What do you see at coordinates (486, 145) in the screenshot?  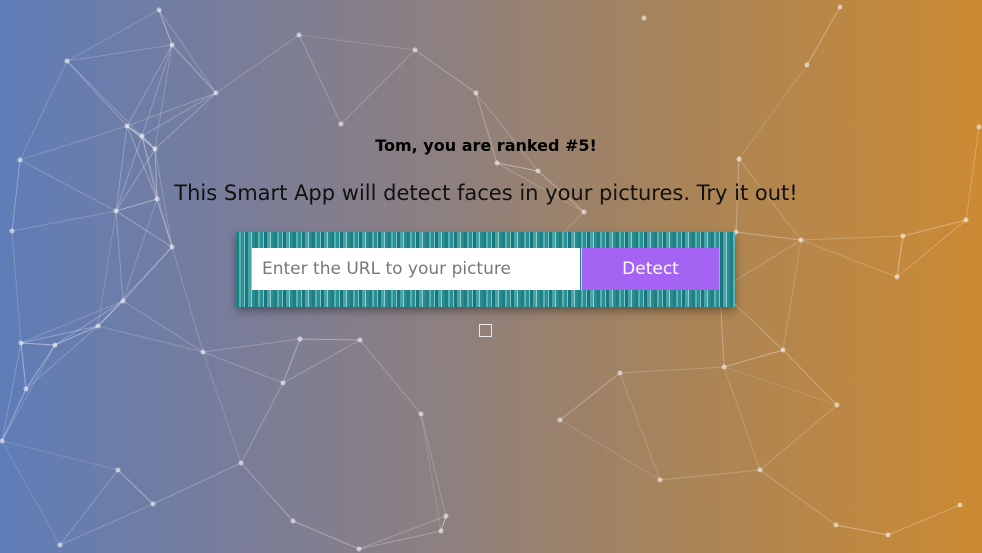 I see `rank-message: Tom, you are ranked #5!` at bounding box center [486, 145].